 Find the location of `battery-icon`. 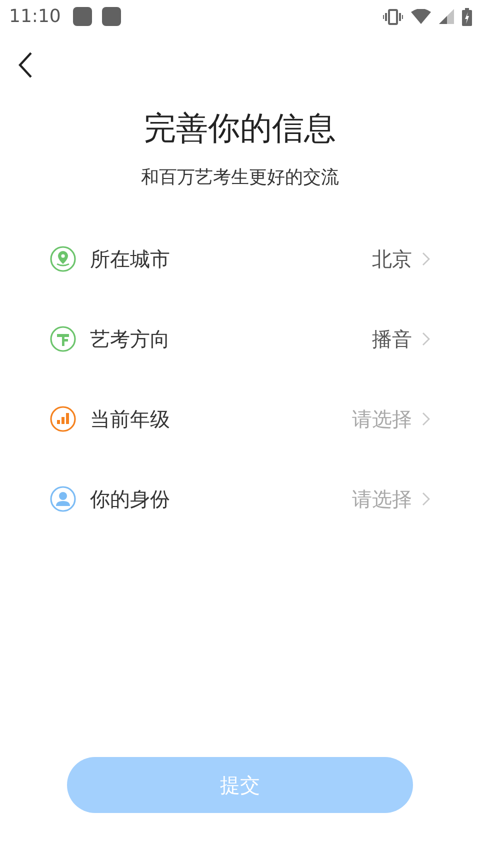

battery-icon is located at coordinates (467, 17).